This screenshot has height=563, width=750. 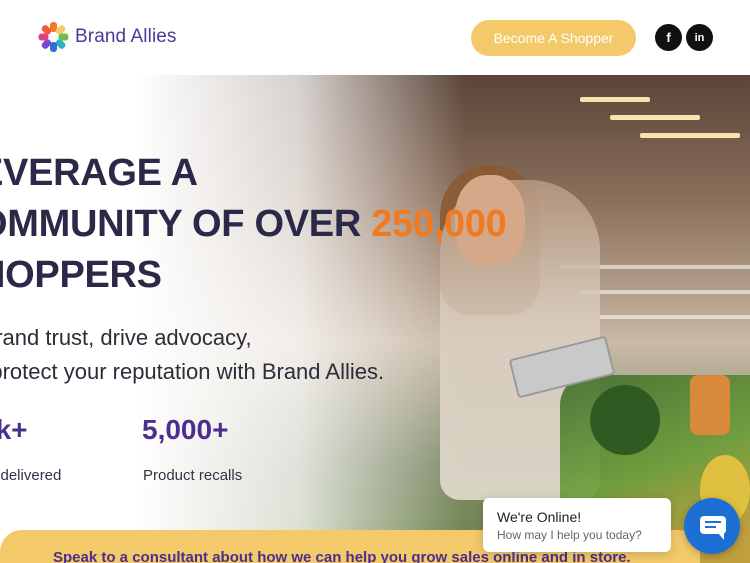 What do you see at coordinates (539, 517) in the screenshot?
I see `chat-title: We're Online!` at bounding box center [539, 517].